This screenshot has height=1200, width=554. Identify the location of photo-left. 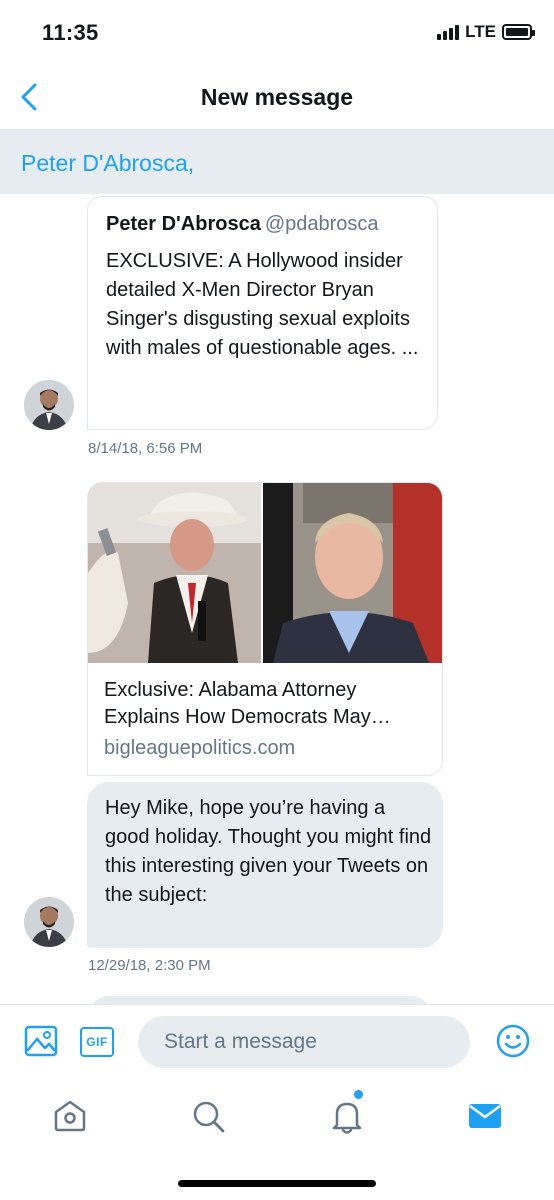
(175, 573).